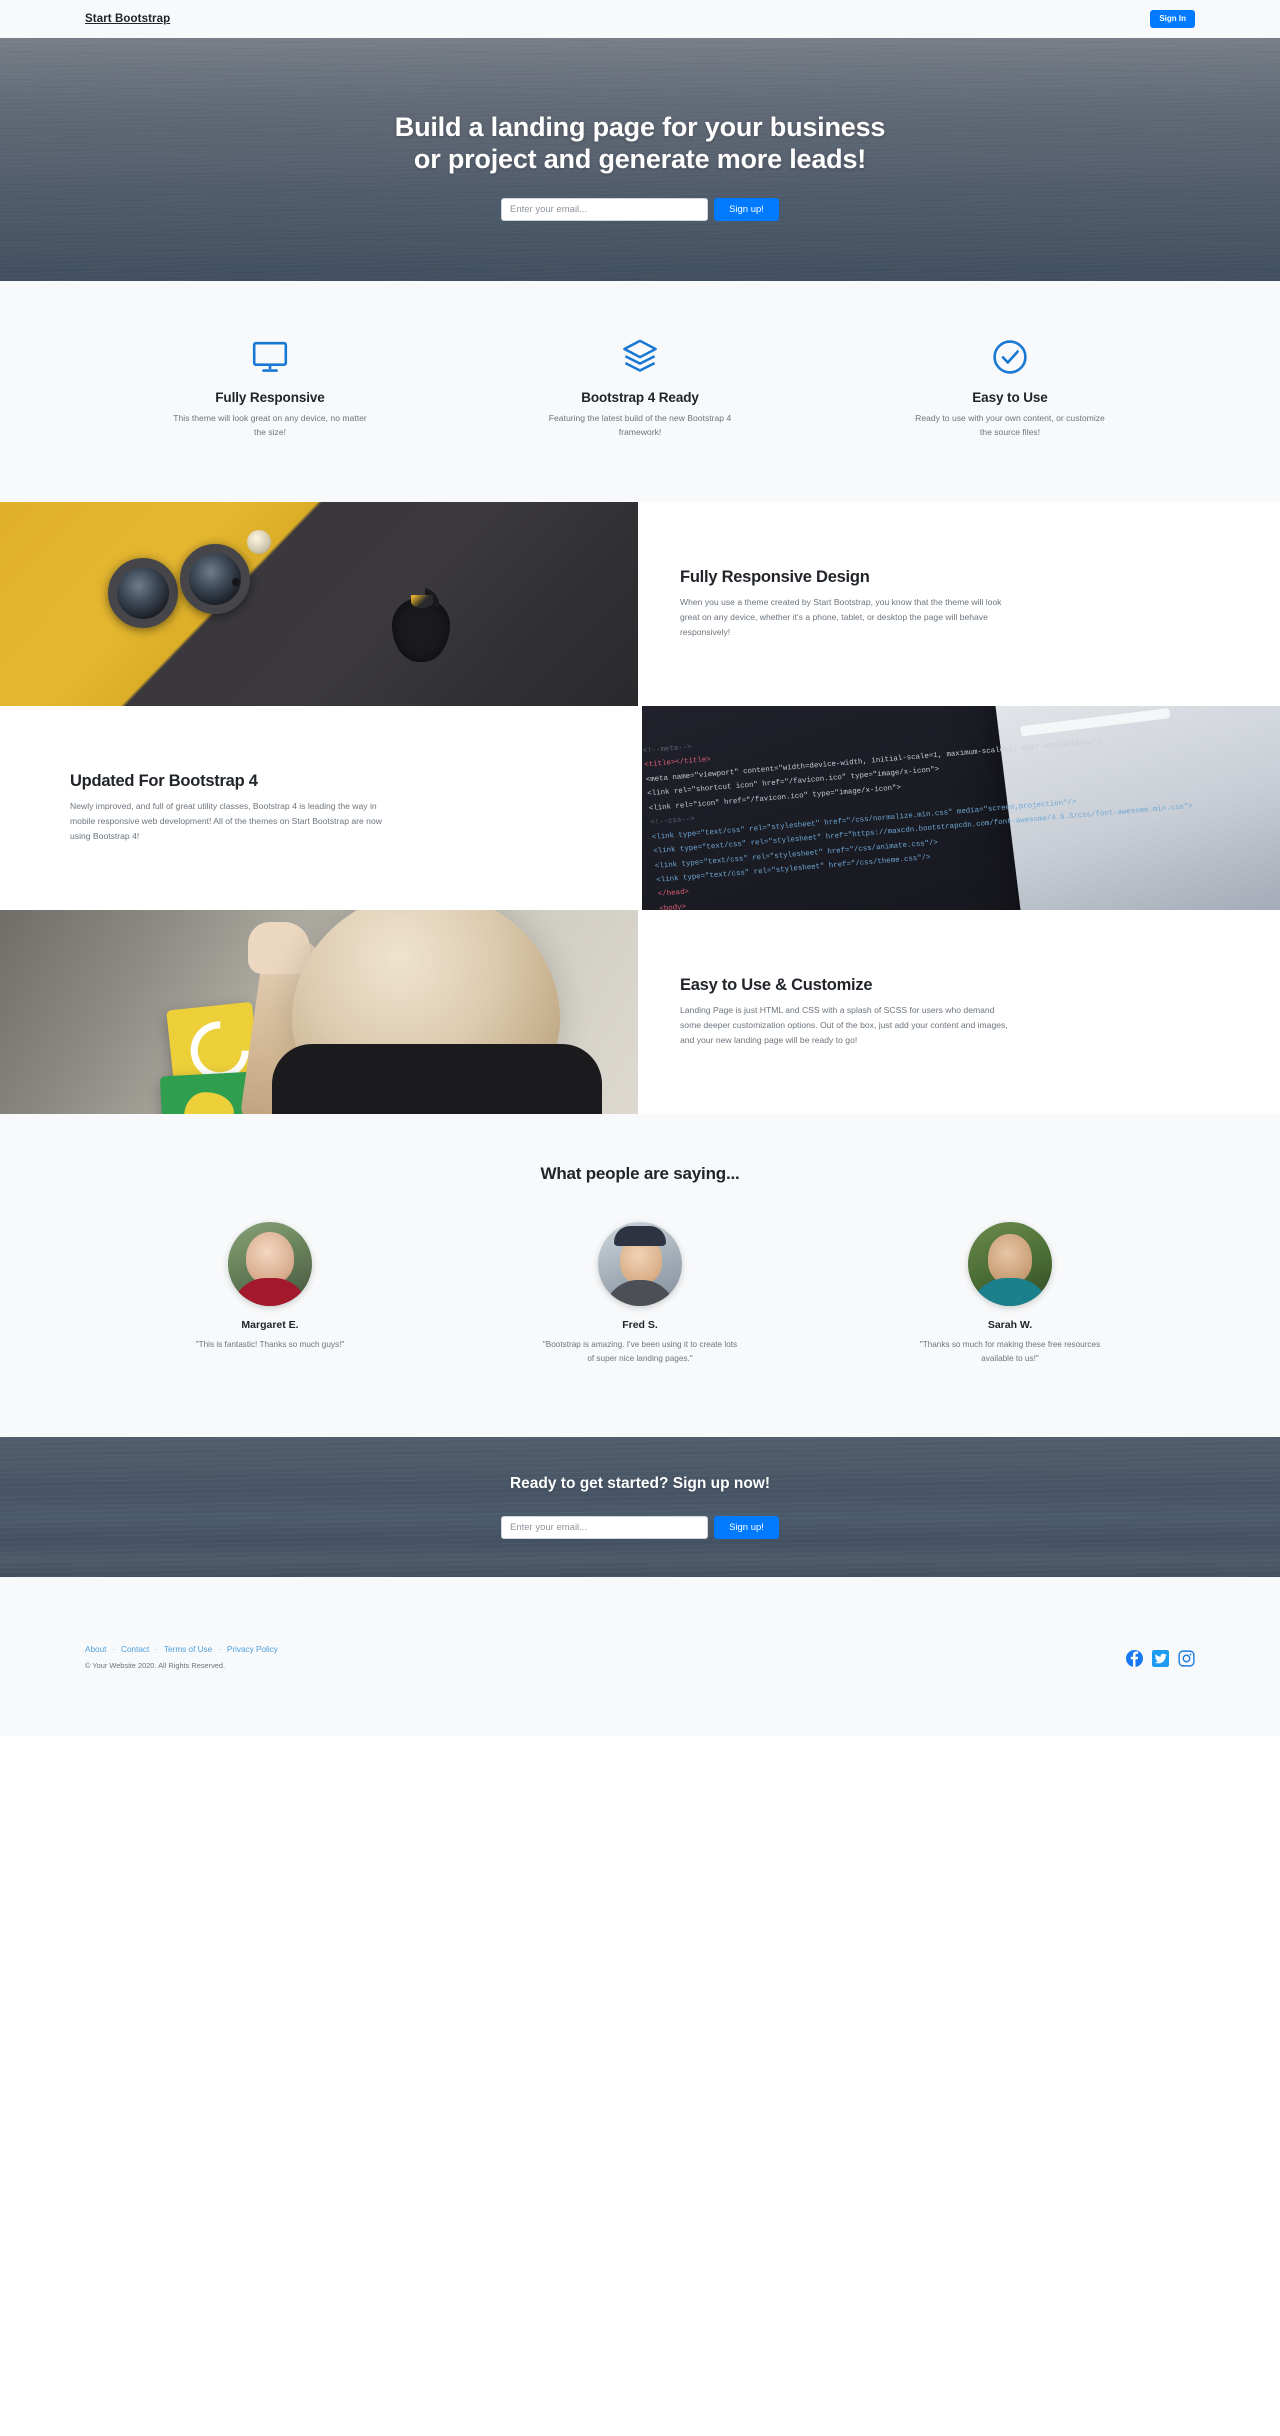 This screenshot has height=2436, width=1280. I want to click on hero-signup-form: Sign up!, so click(640, 210).